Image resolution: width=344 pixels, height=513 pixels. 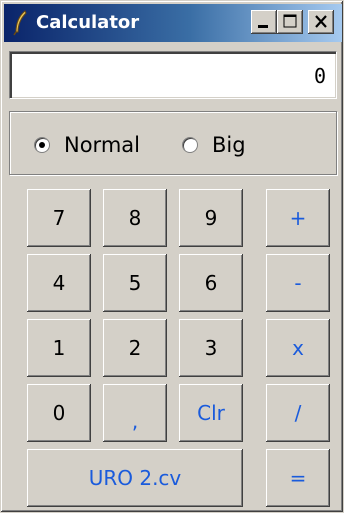 I want to click on key-6: 6, so click(x=211, y=283).